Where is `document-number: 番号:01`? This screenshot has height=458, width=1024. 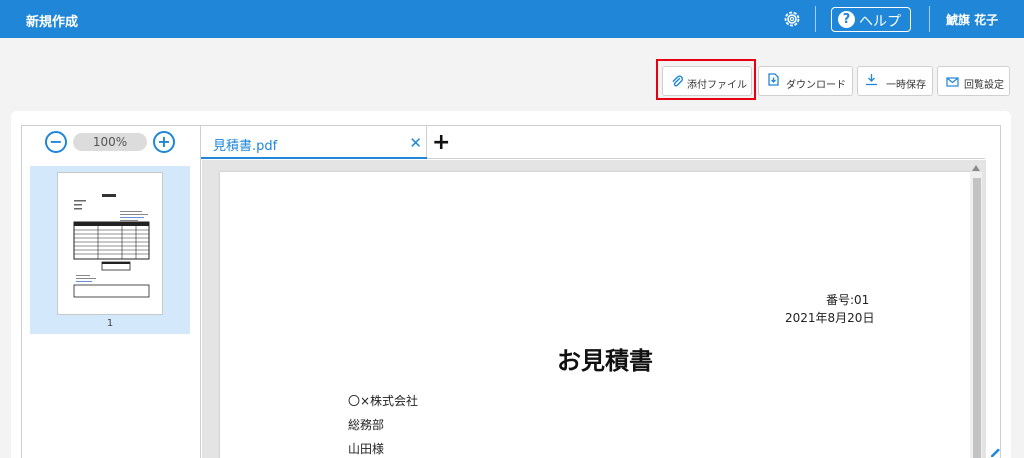
document-number: 番号:01 is located at coordinates (848, 300).